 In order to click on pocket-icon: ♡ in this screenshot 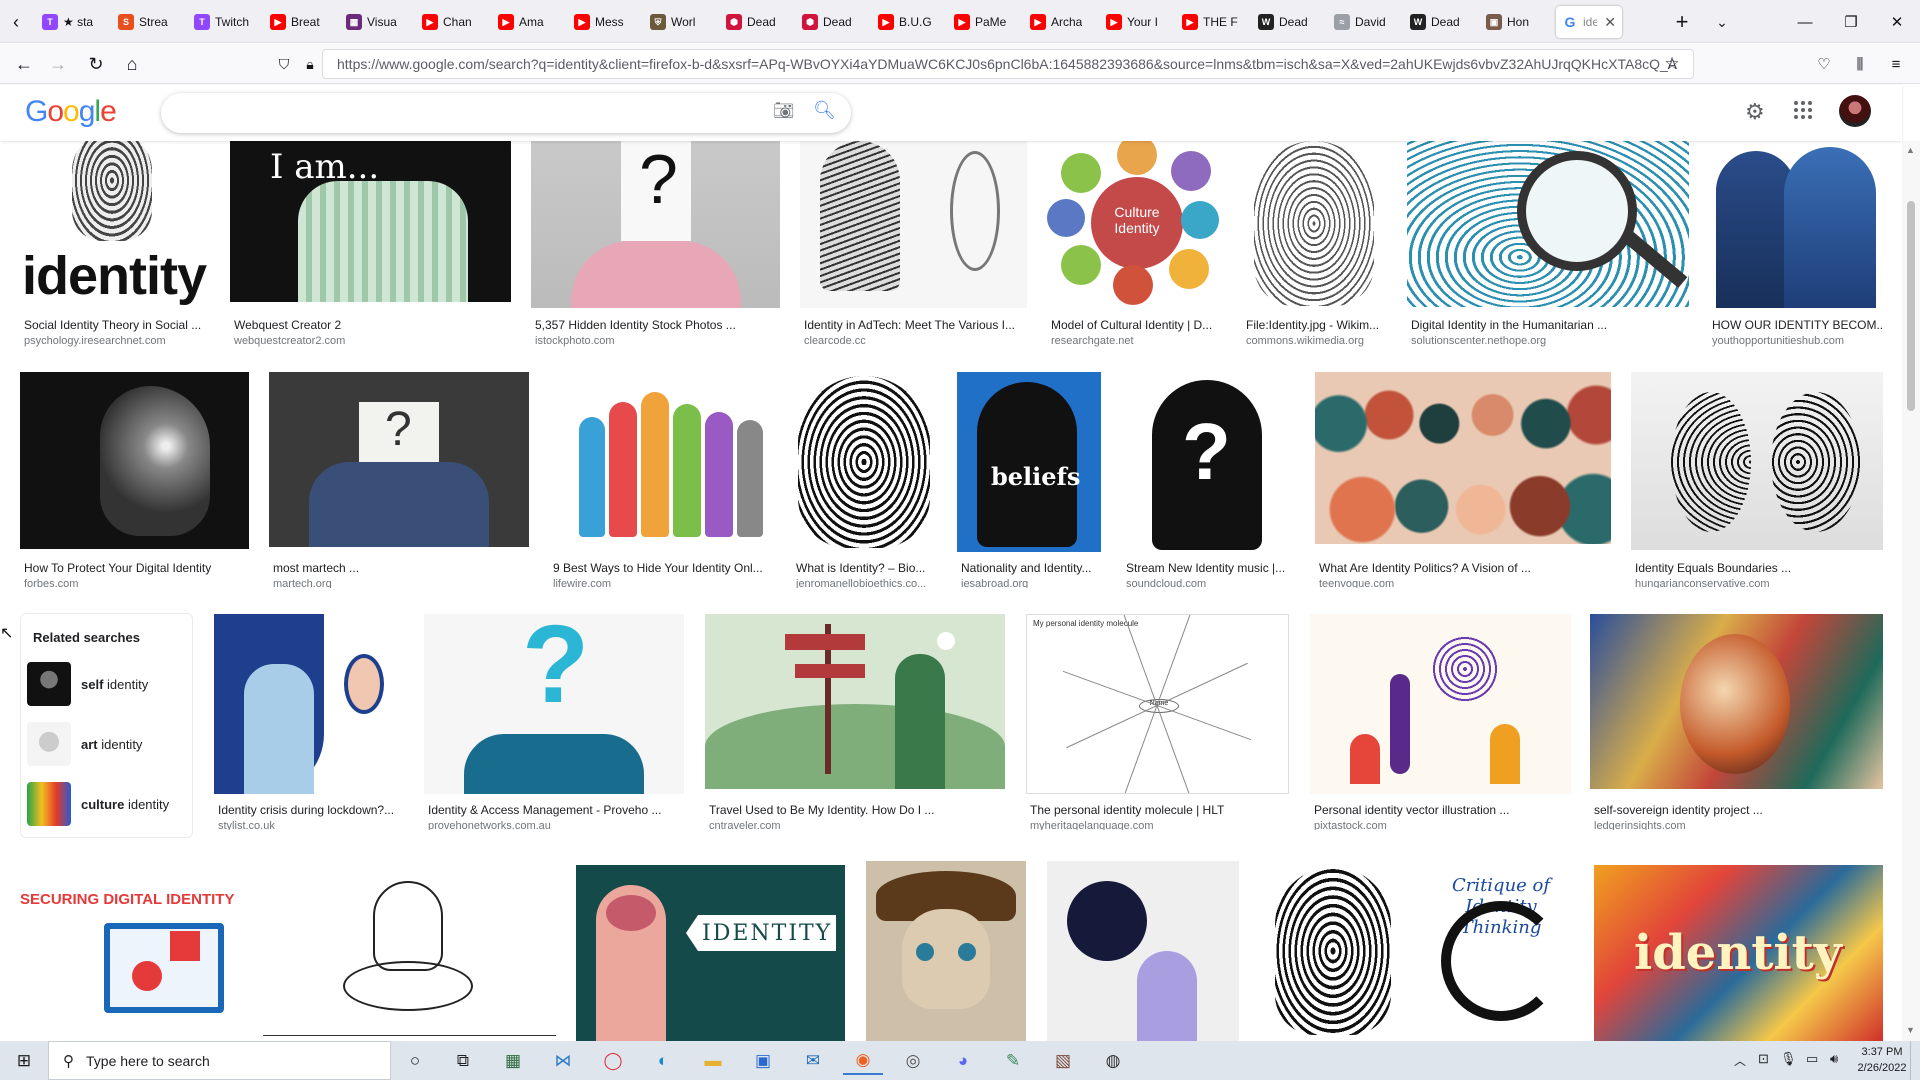, I will do `click(1824, 64)`.